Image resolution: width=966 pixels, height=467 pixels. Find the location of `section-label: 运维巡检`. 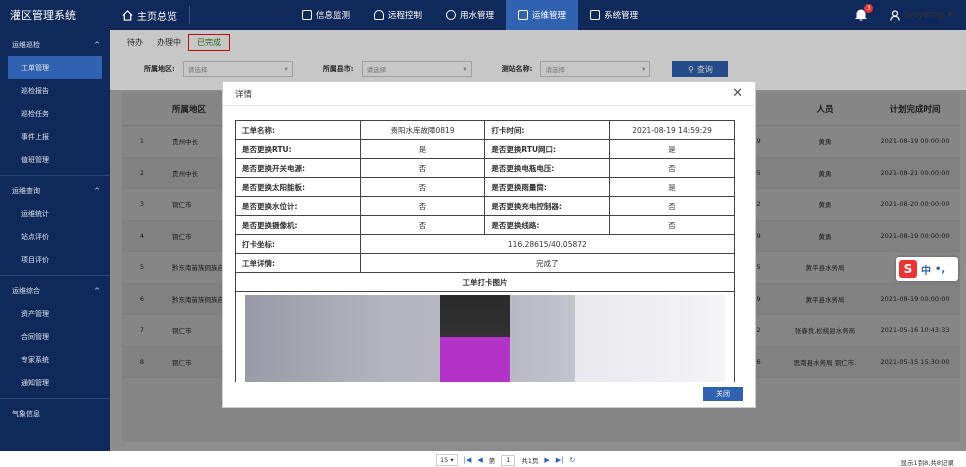

section-label: 运维巡检 is located at coordinates (26, 45).